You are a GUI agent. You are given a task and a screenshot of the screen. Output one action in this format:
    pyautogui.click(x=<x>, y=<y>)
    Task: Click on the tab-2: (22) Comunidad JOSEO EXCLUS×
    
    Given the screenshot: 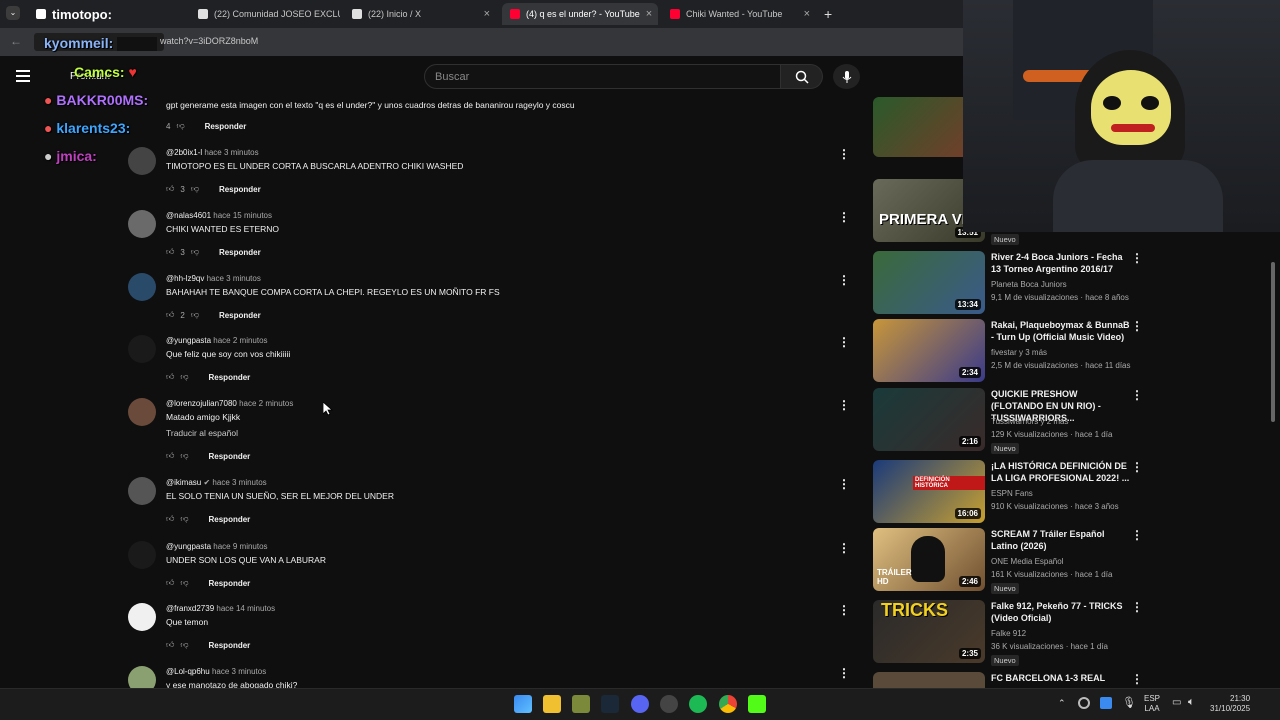 What is the action you would take?
    pyautogui.click(x=265, y=14)
    